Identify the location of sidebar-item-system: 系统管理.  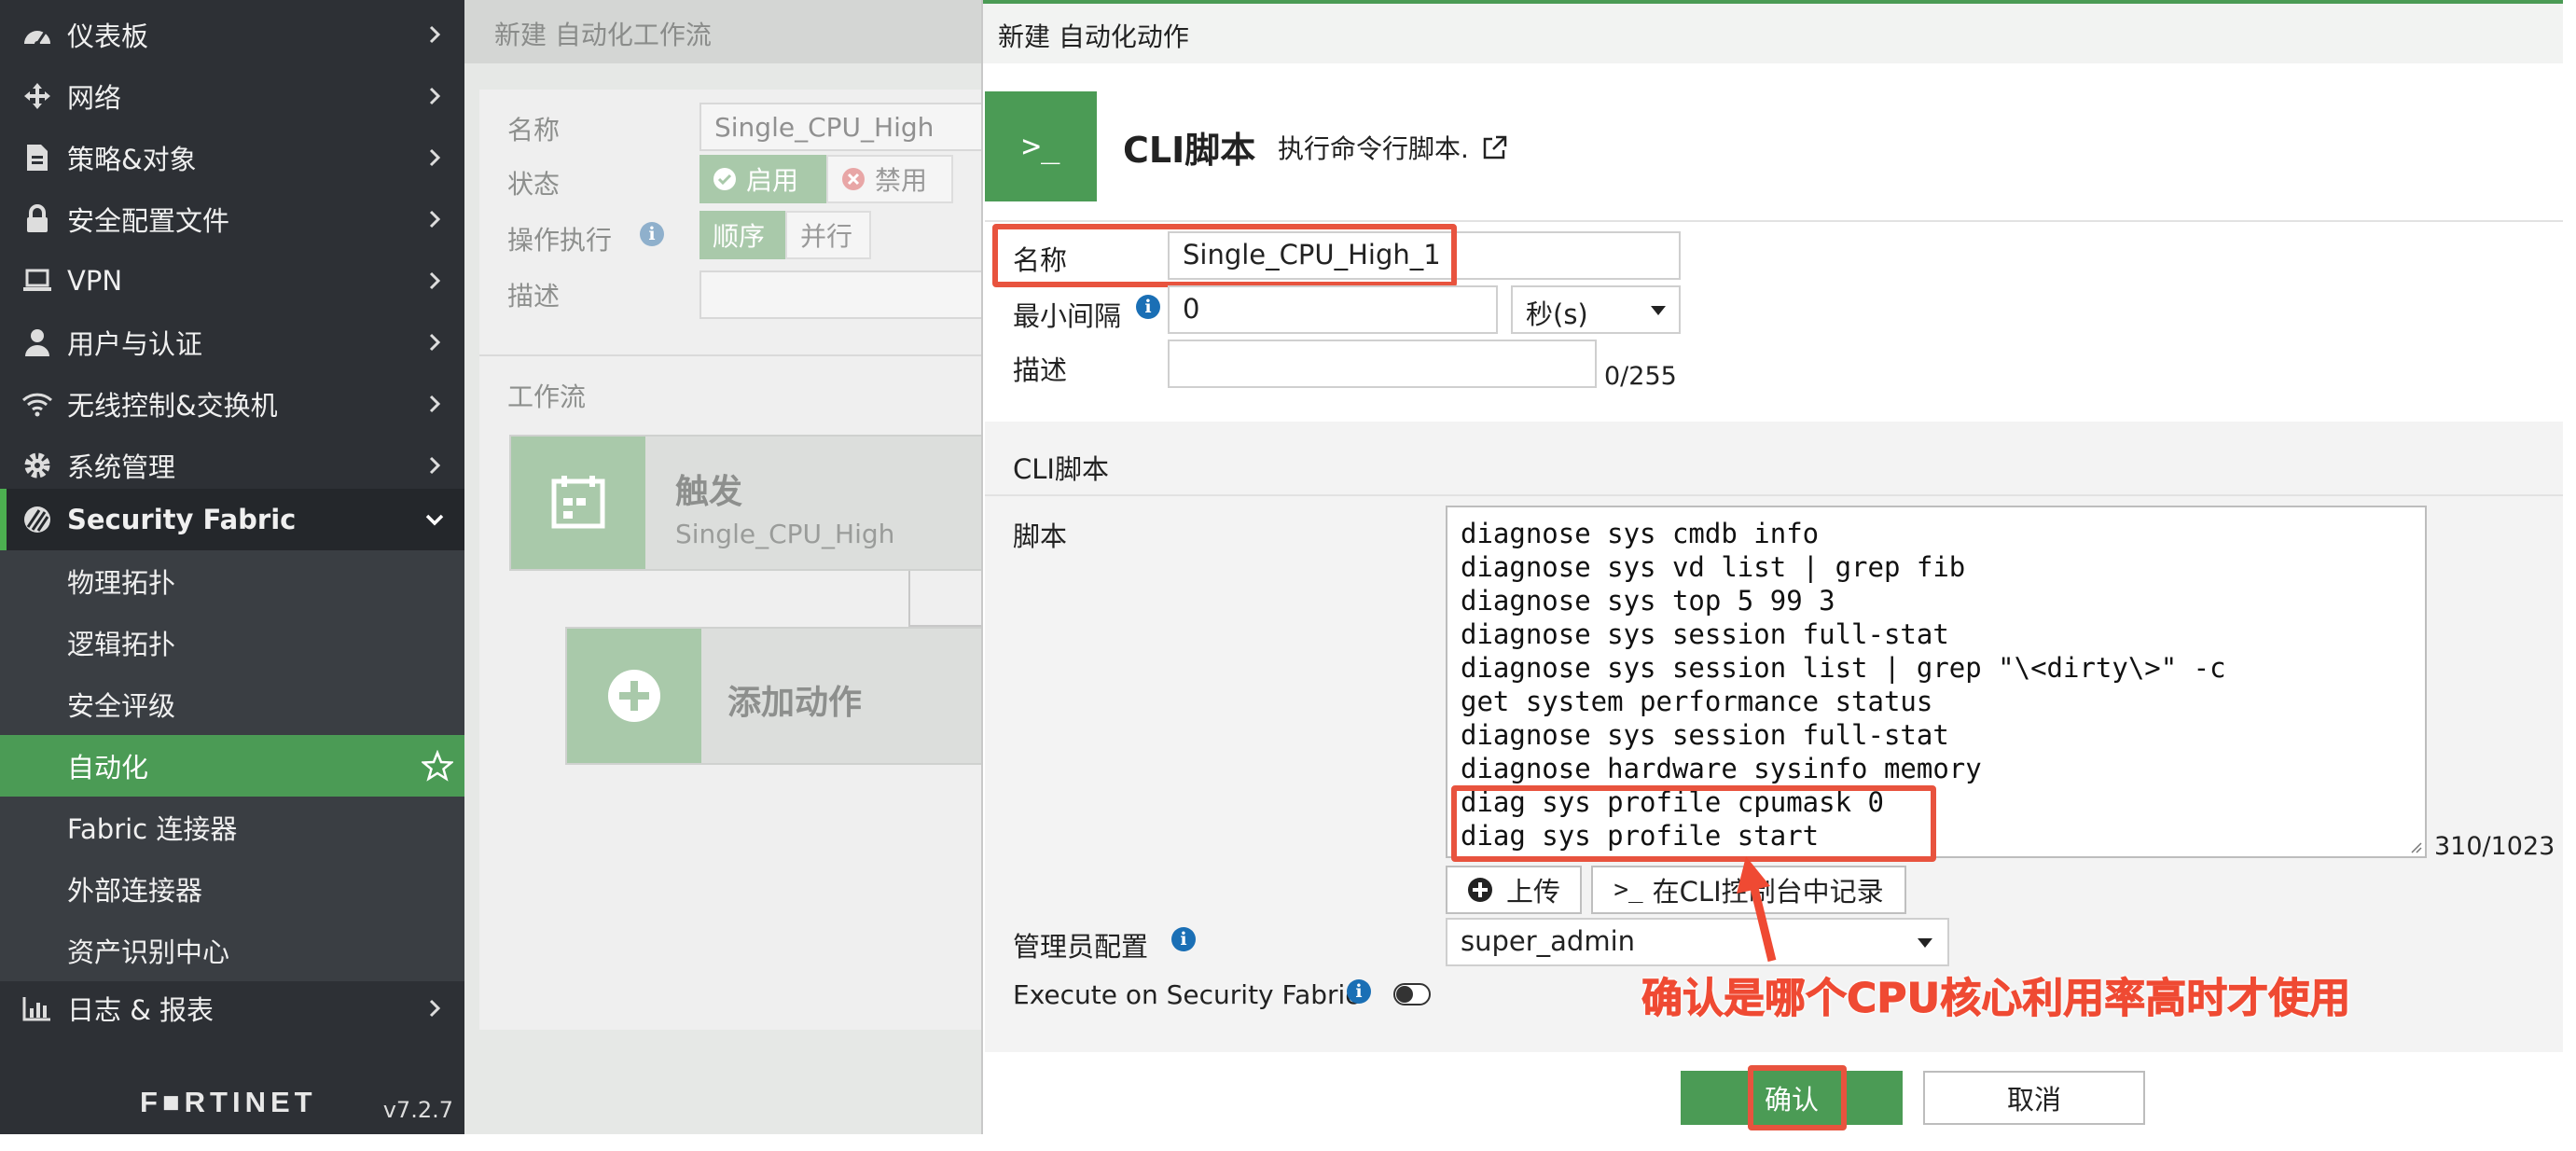
(232, 466).